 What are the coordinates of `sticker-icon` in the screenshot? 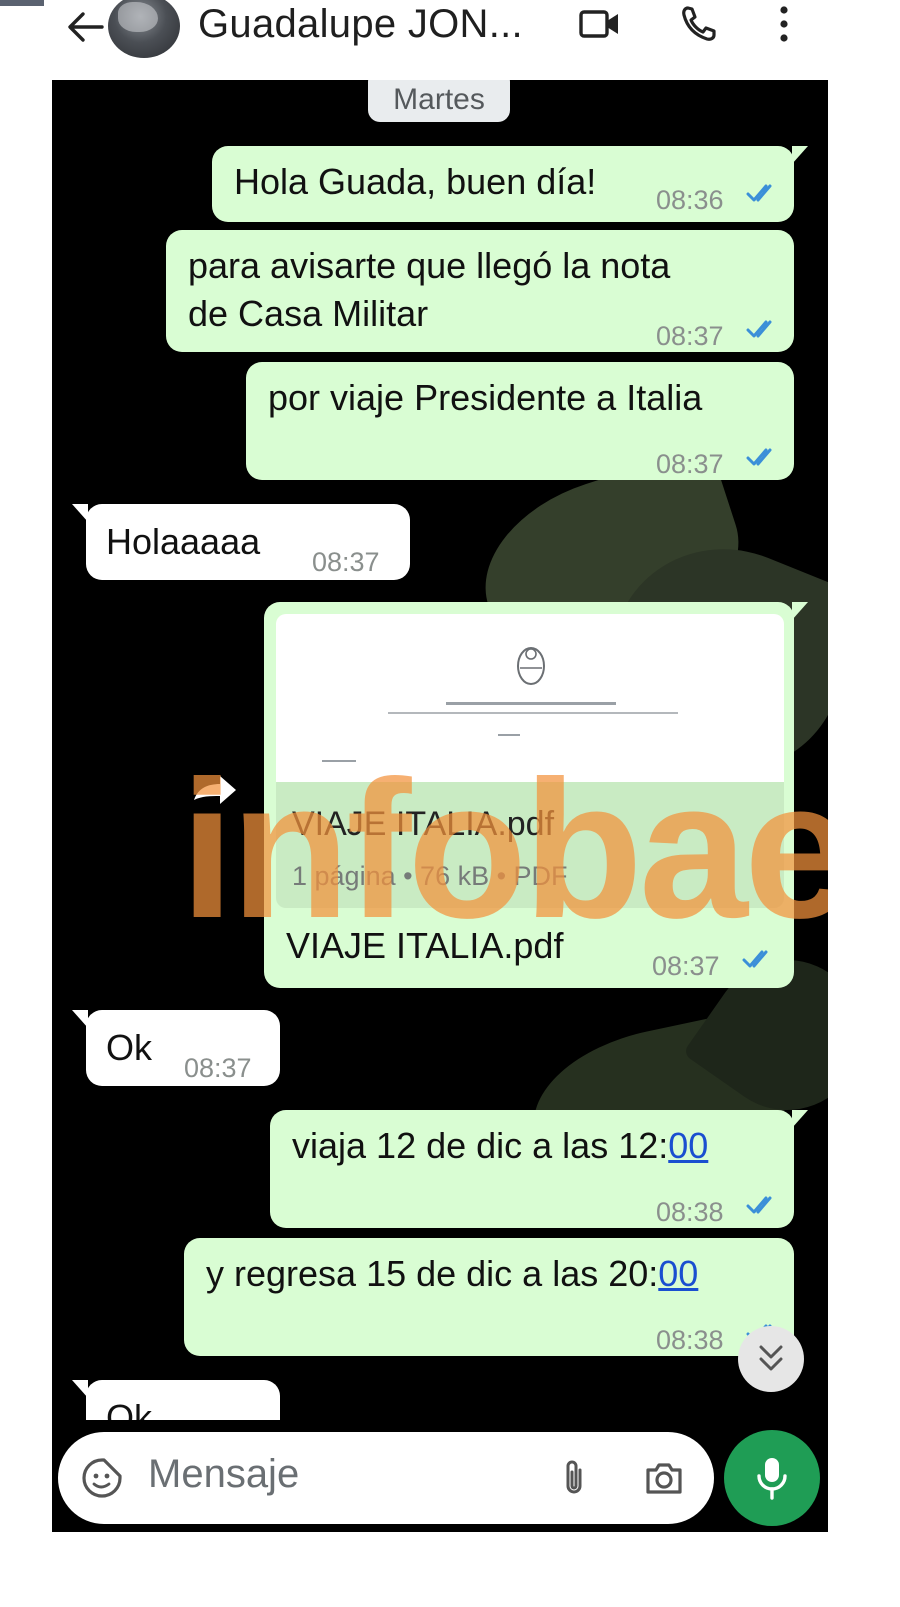 It's located at (102, 1478).